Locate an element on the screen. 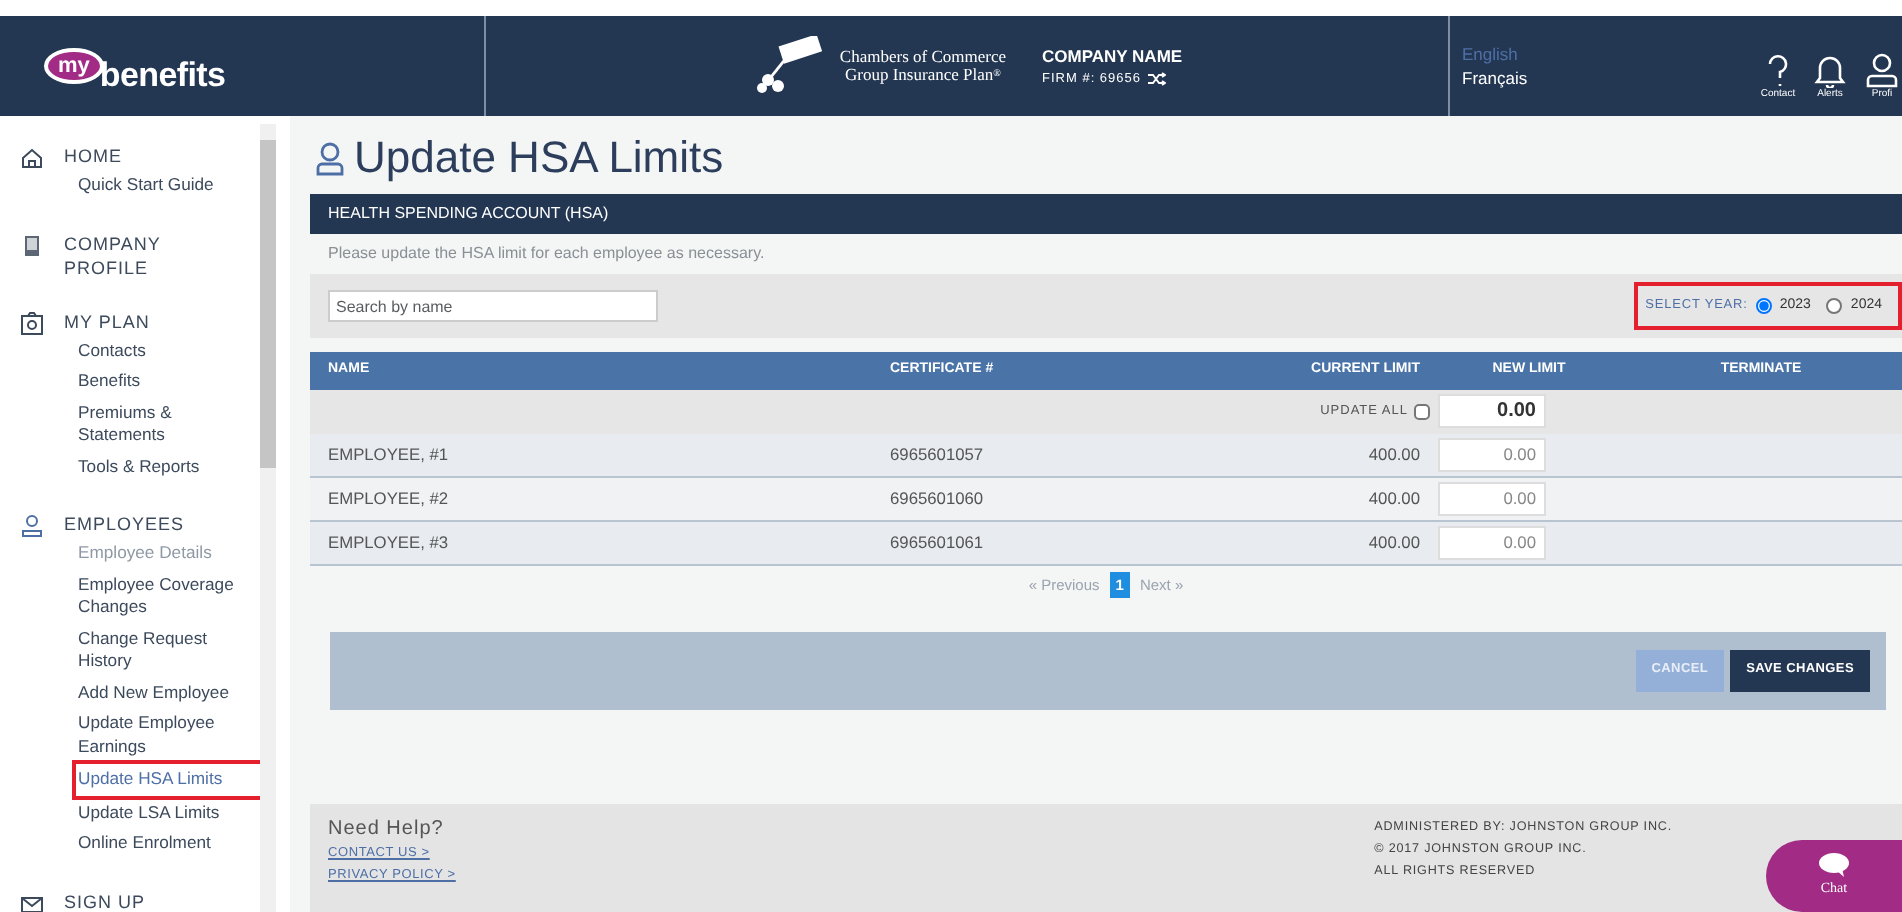 The image size is (1902, 912). camera-icon is located at coordinates (32, 323).